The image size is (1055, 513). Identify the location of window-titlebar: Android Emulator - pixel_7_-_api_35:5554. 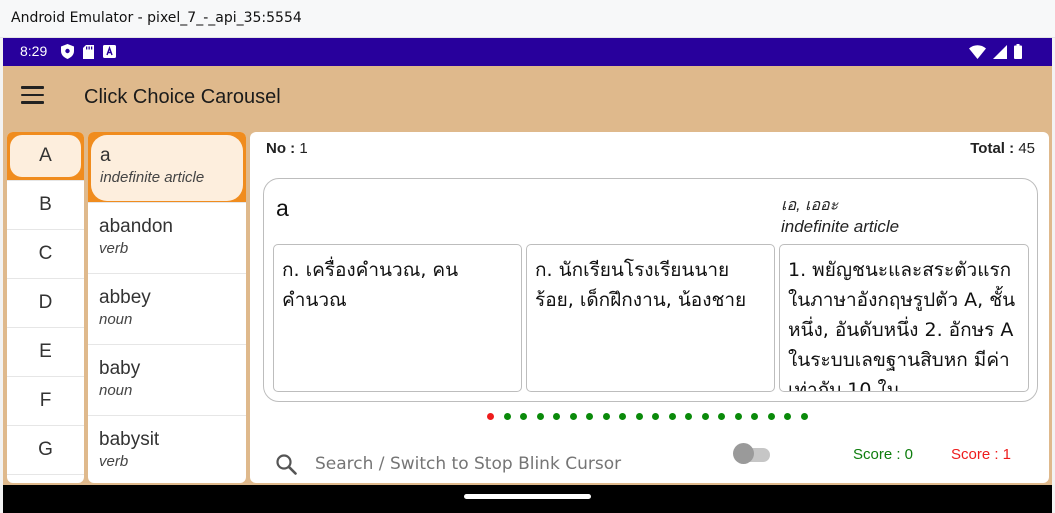
(527, 19).